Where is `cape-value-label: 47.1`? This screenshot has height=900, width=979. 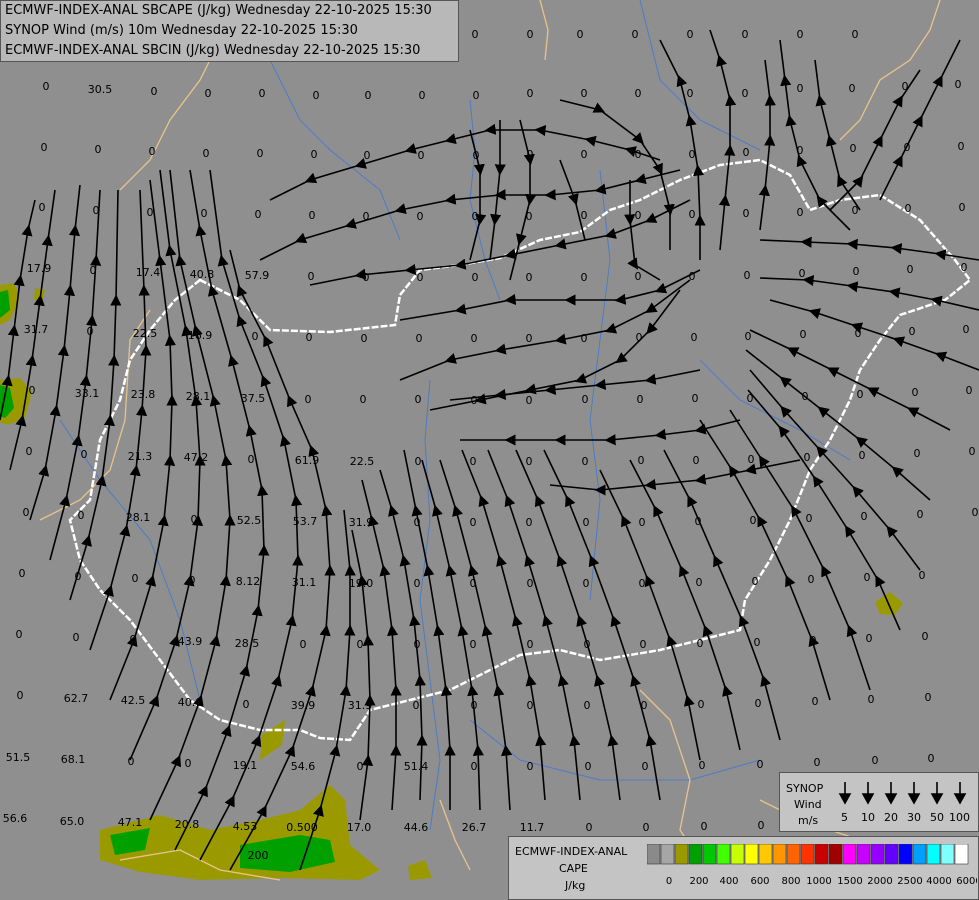
cape-value-label: 47.1 is located at coordinates (130, 822).